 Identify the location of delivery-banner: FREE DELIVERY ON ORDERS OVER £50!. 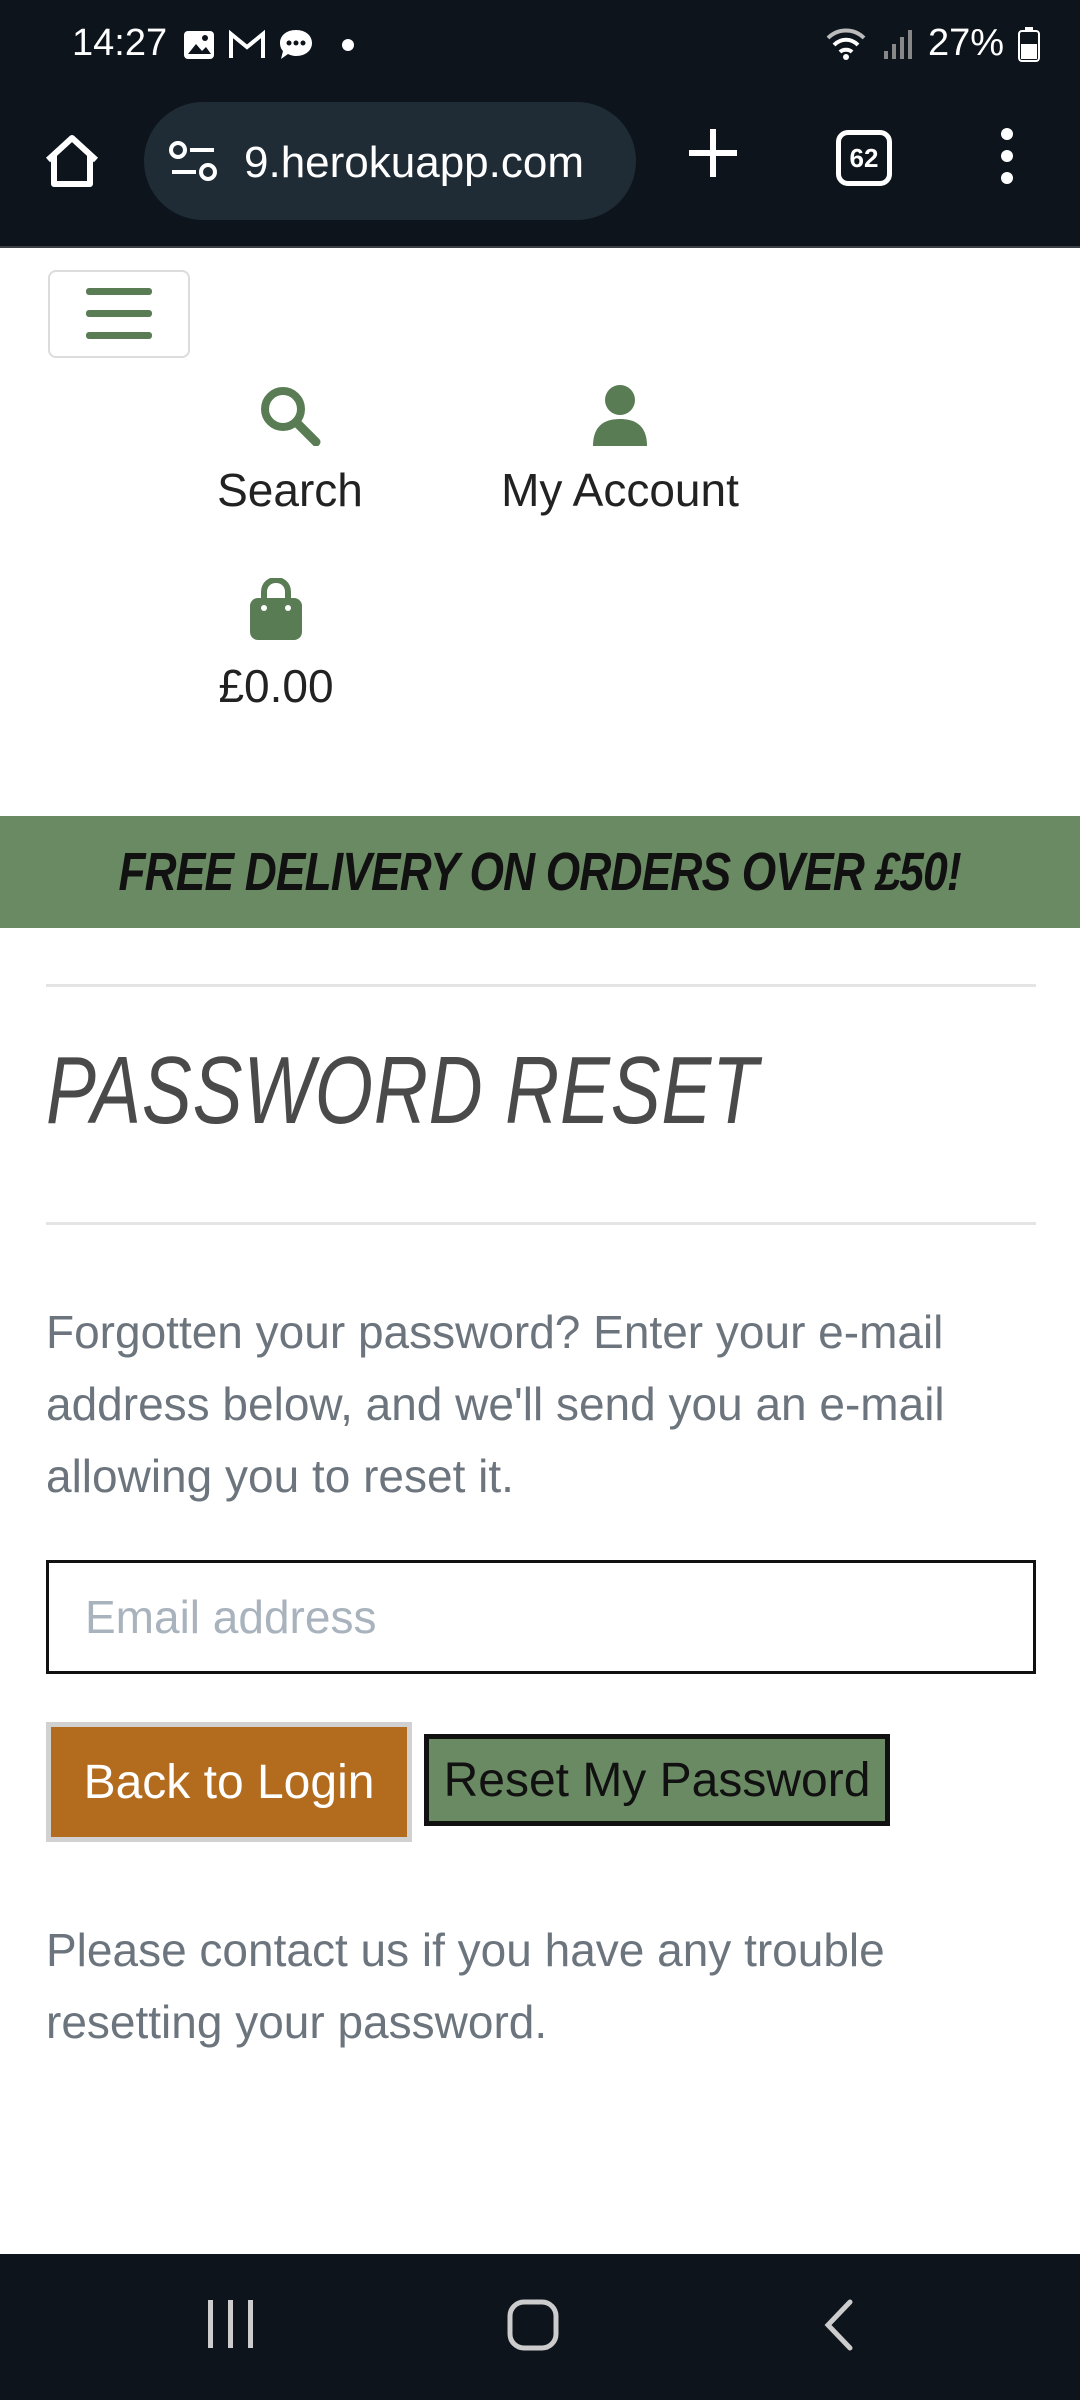
(540, 872).